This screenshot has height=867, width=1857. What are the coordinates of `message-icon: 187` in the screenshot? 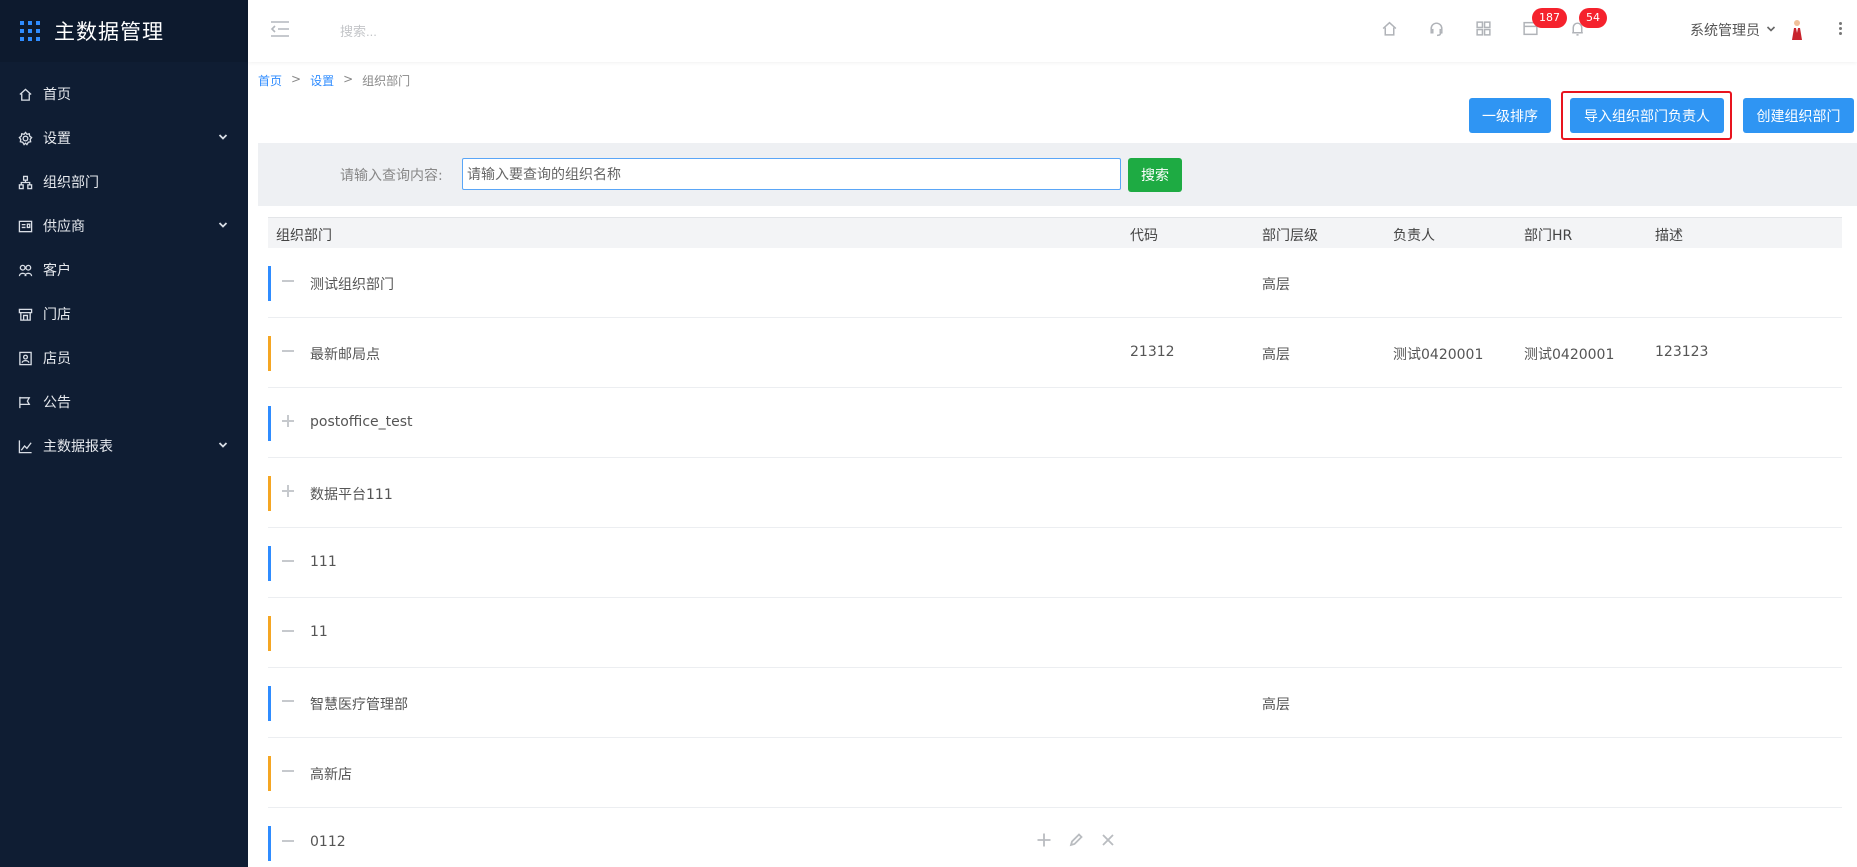 It's located at (1543, 23).